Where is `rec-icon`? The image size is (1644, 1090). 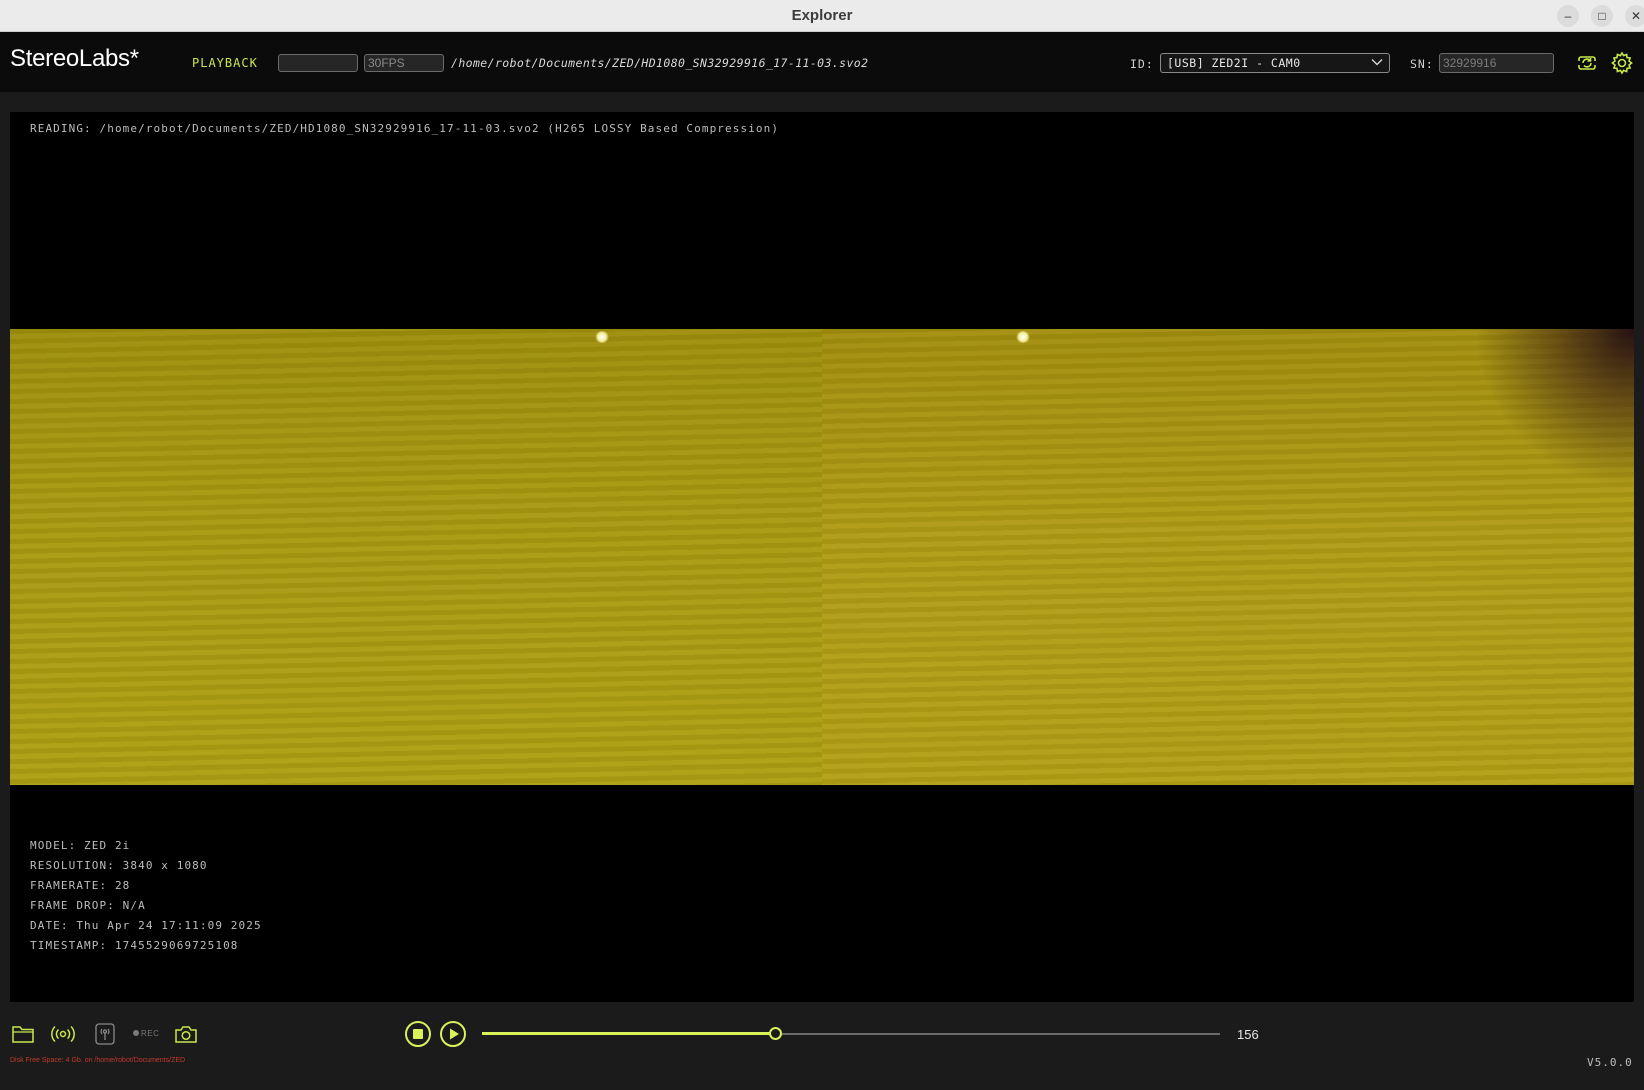 rec-icon is located at coordinates (136, 1033).